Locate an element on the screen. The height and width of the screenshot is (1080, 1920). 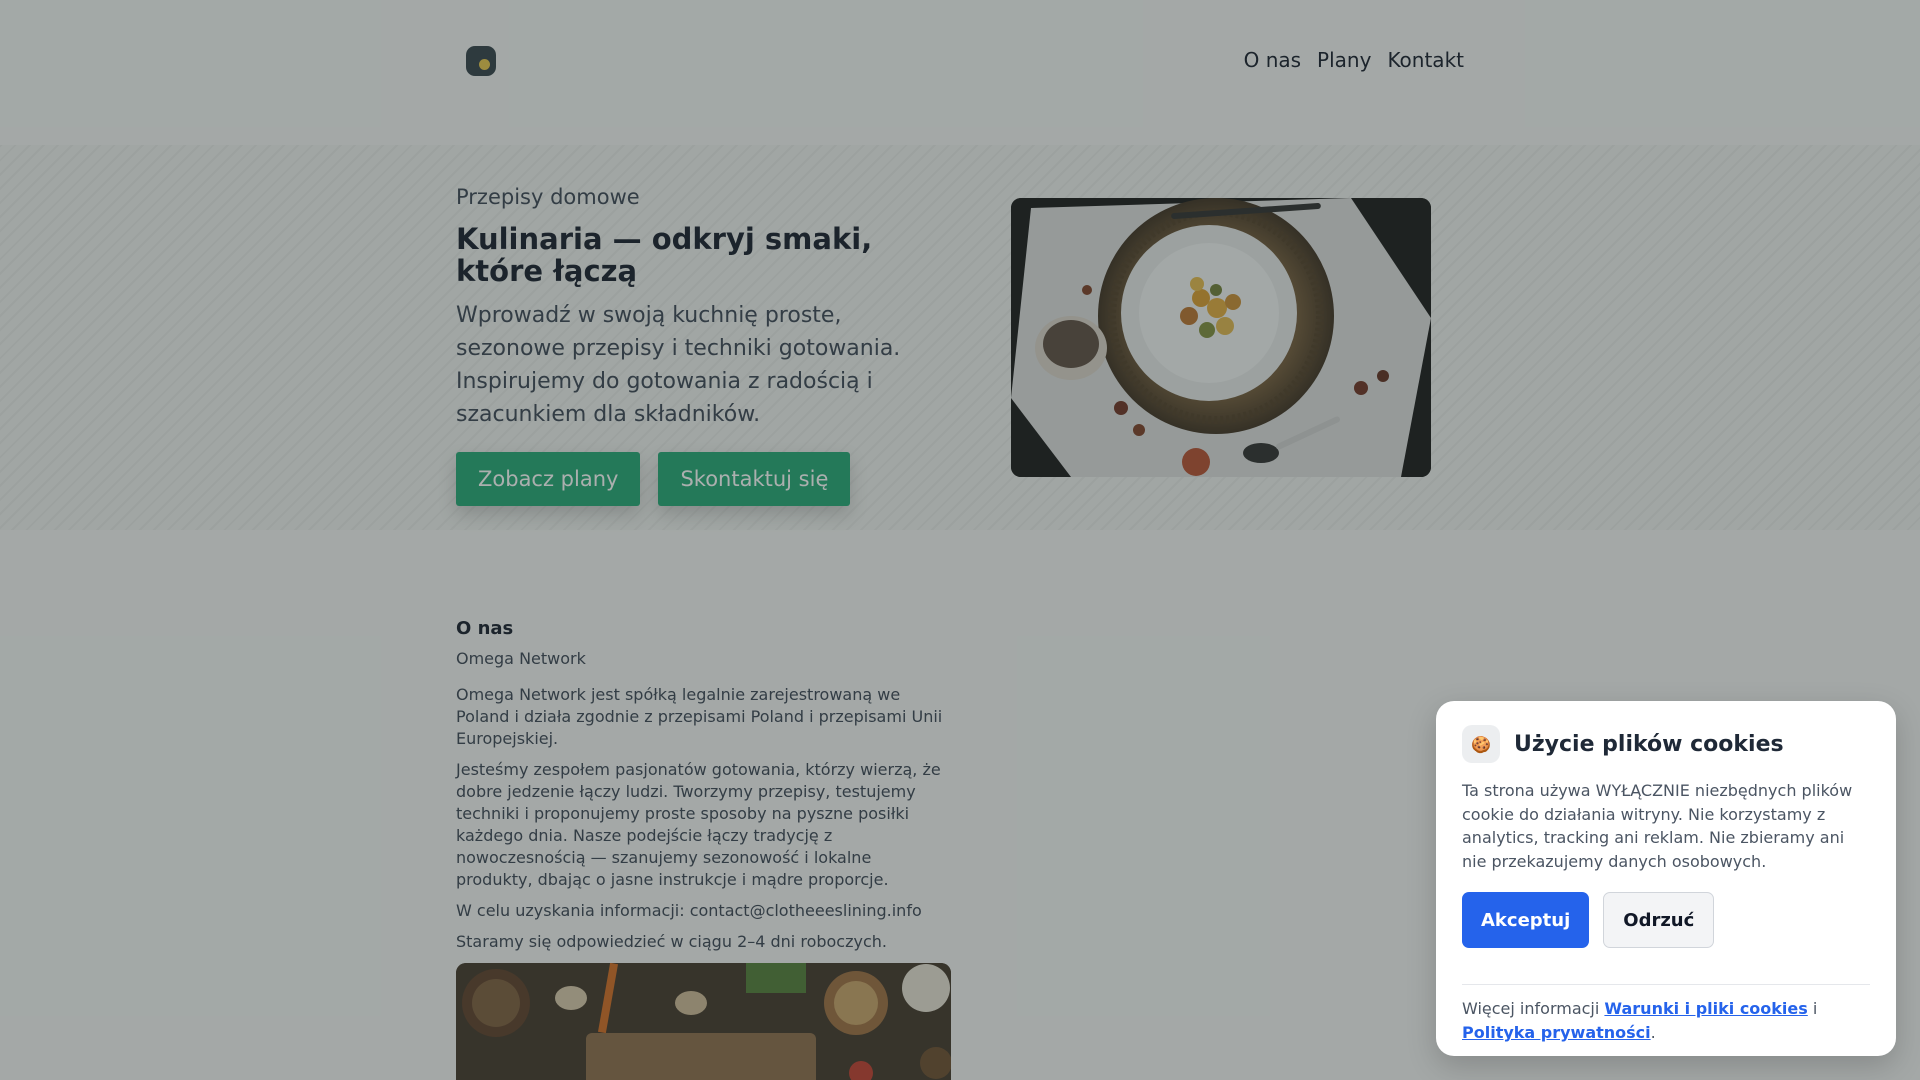
site-header: O nas Plany Kontakt is located at coordinates (960, 72).